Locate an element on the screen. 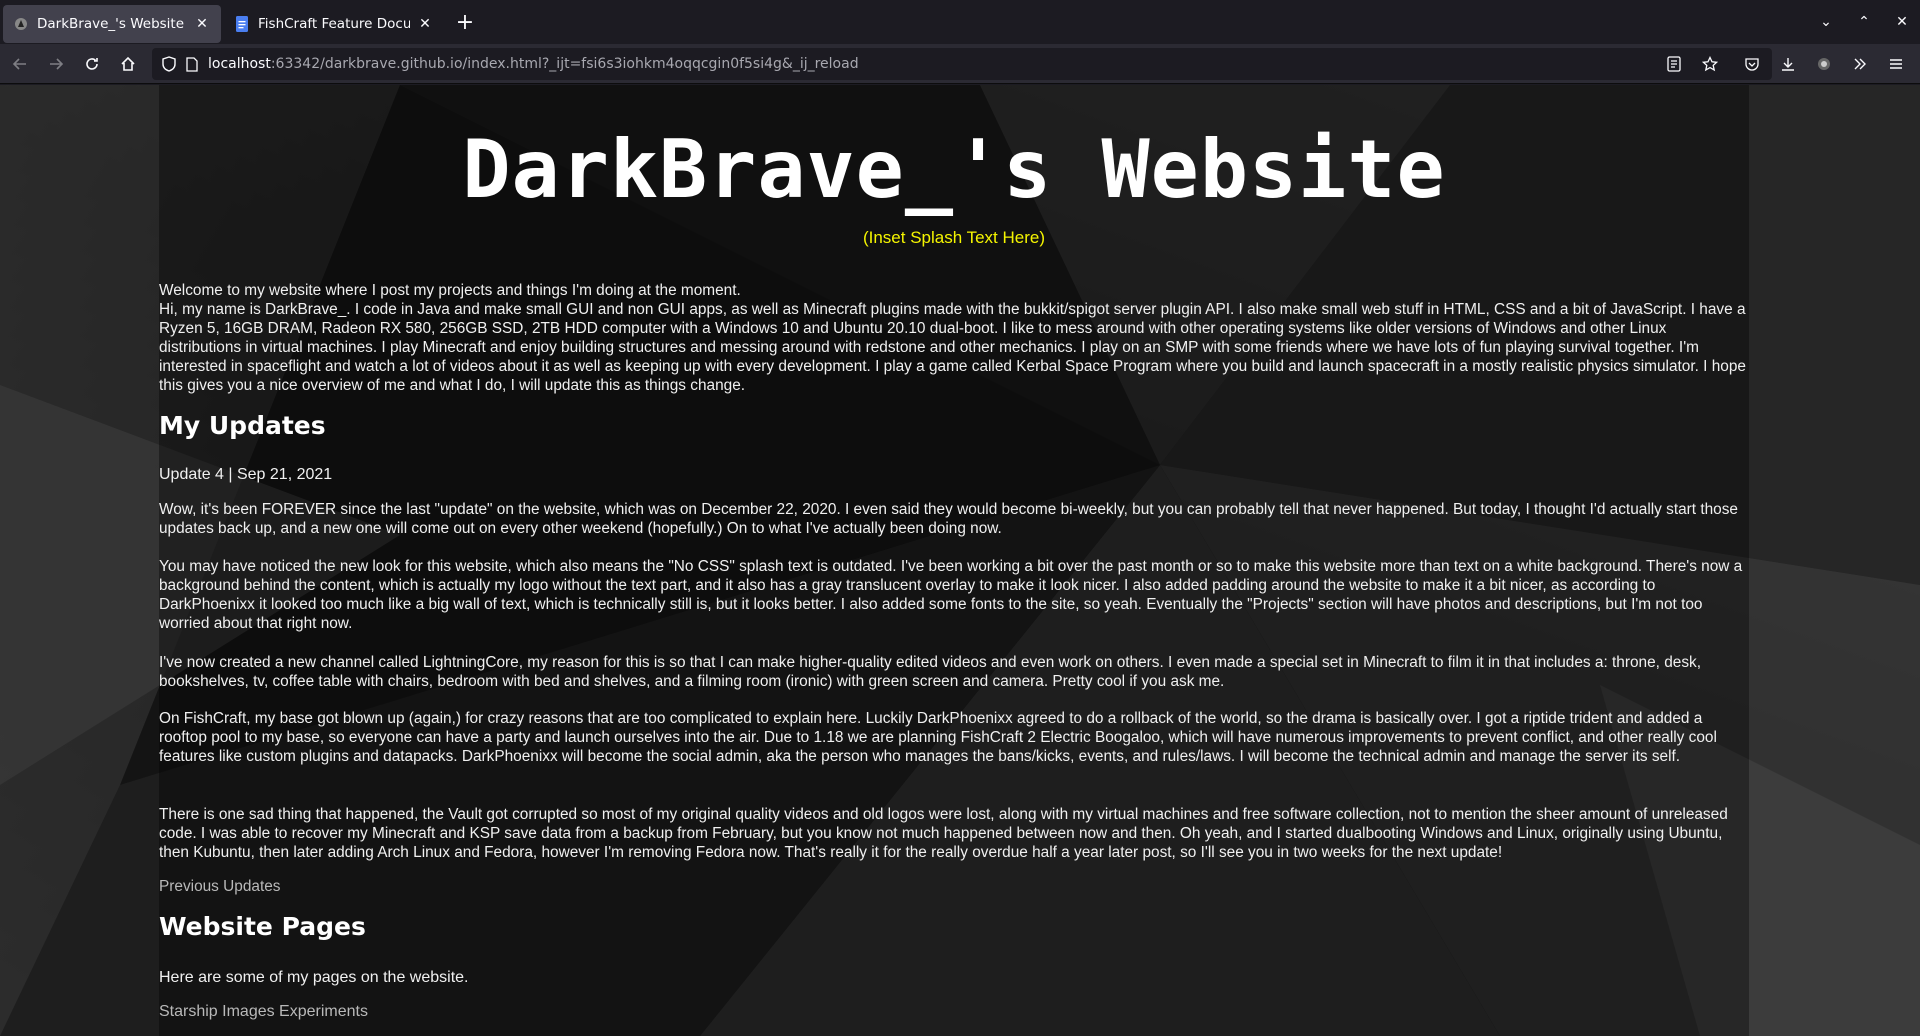 This screenshot has height=1036, width=1920. back-arrow-icon is located at coordinates (20, 64).